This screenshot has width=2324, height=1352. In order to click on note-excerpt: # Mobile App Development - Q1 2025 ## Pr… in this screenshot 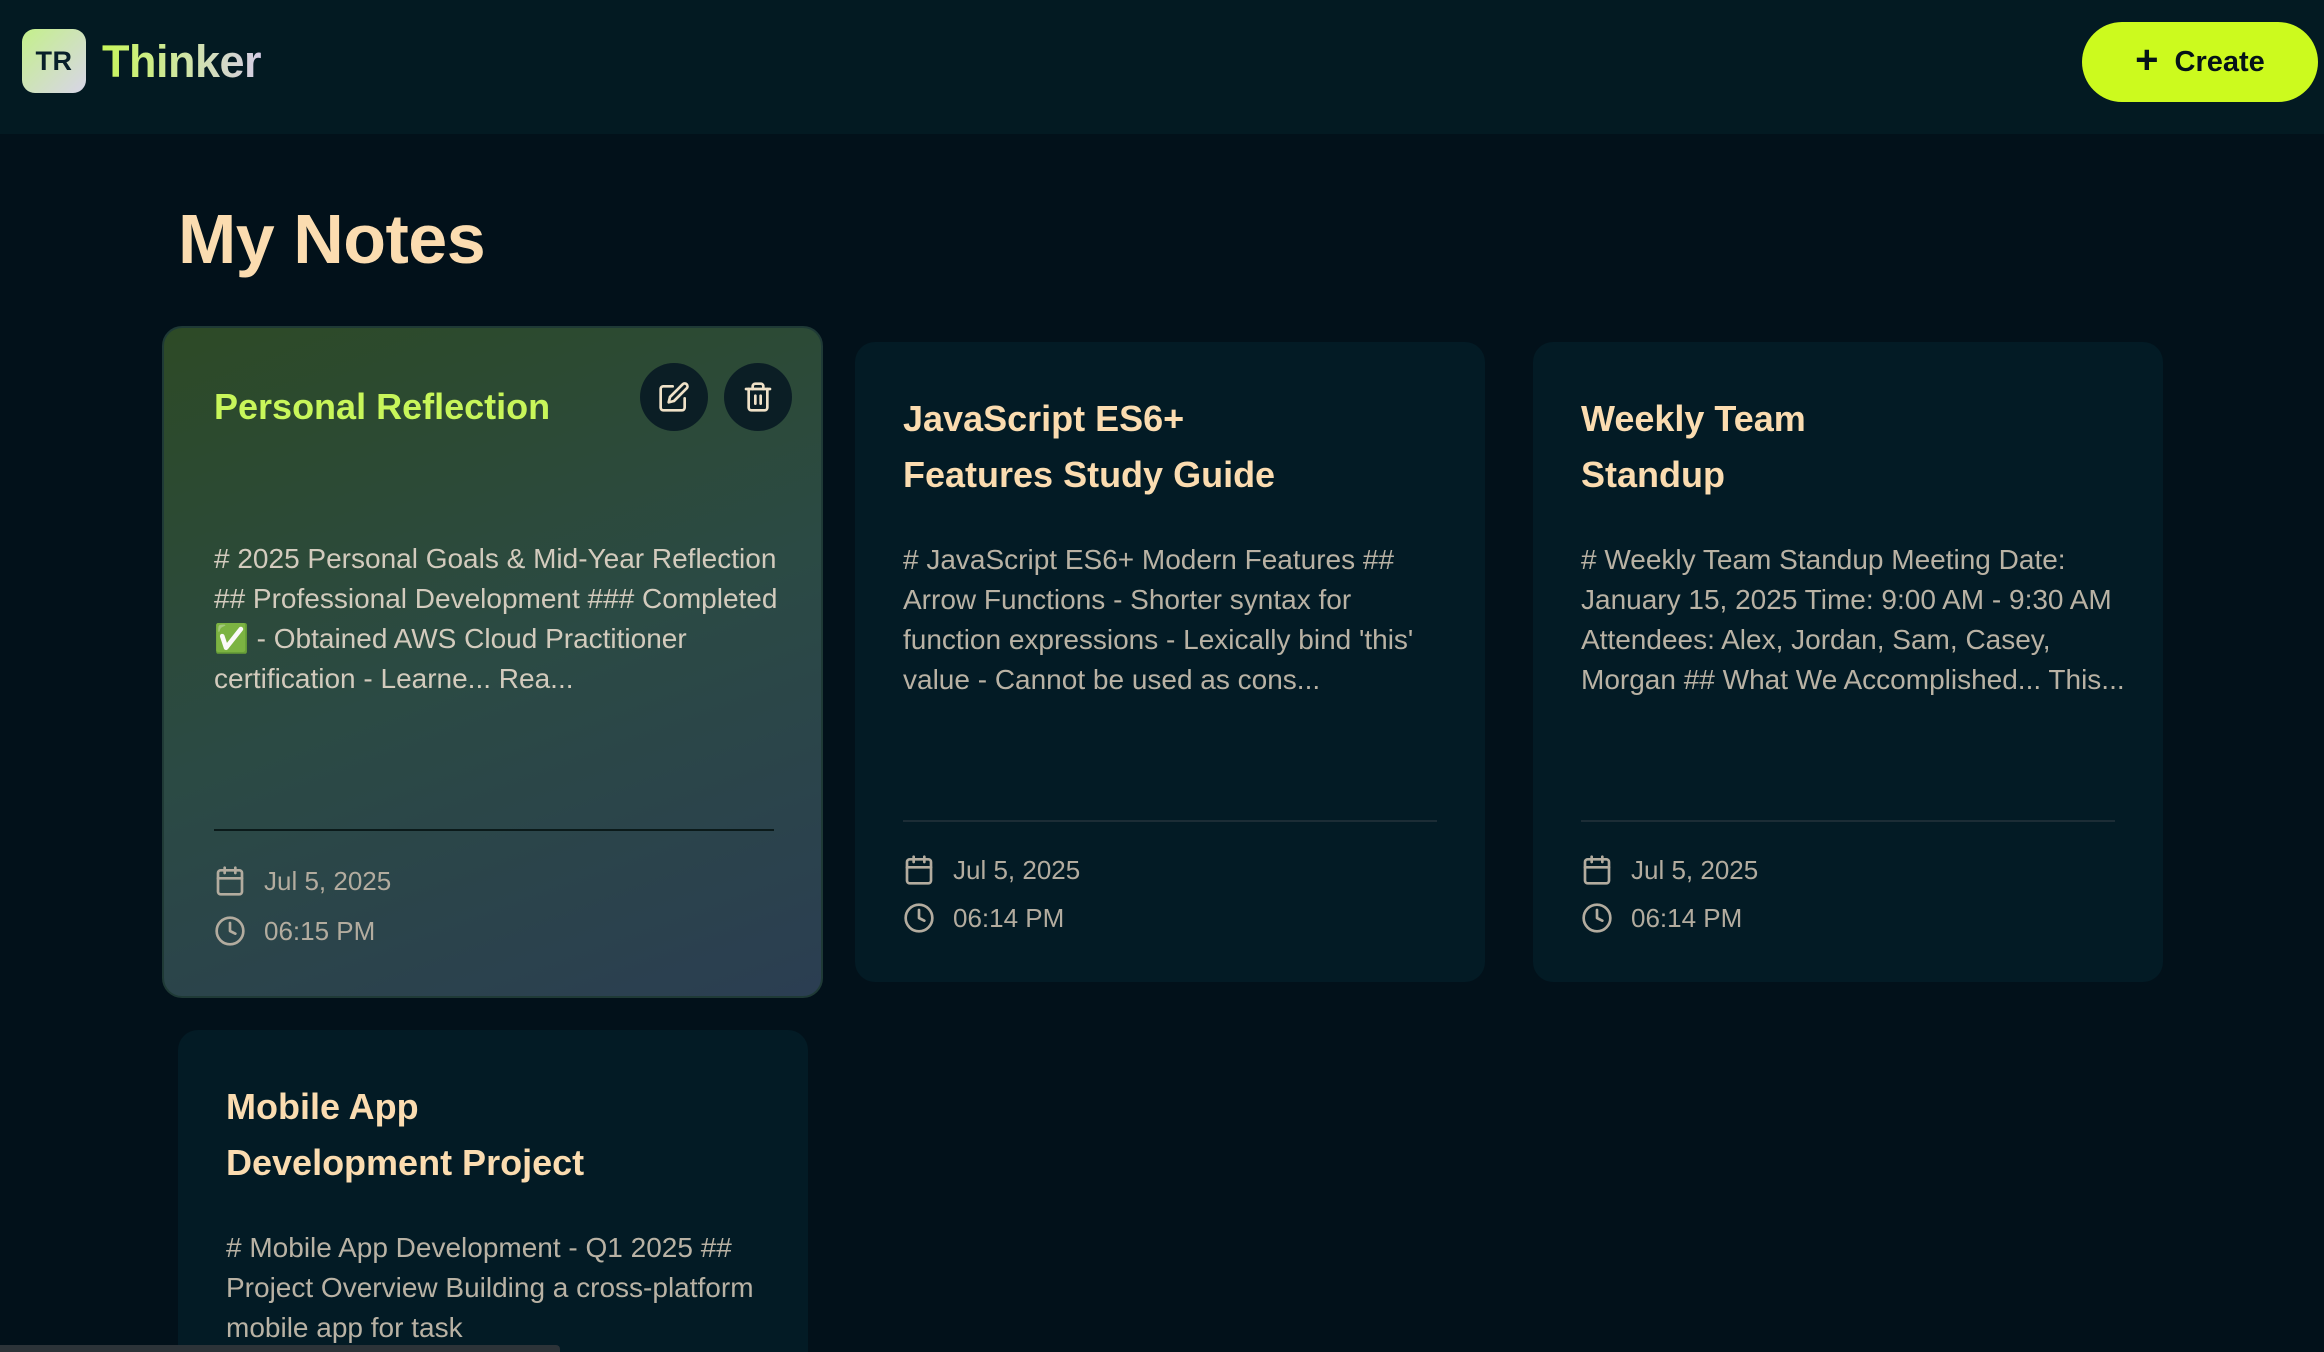, I will do `click(490, 1287)`.